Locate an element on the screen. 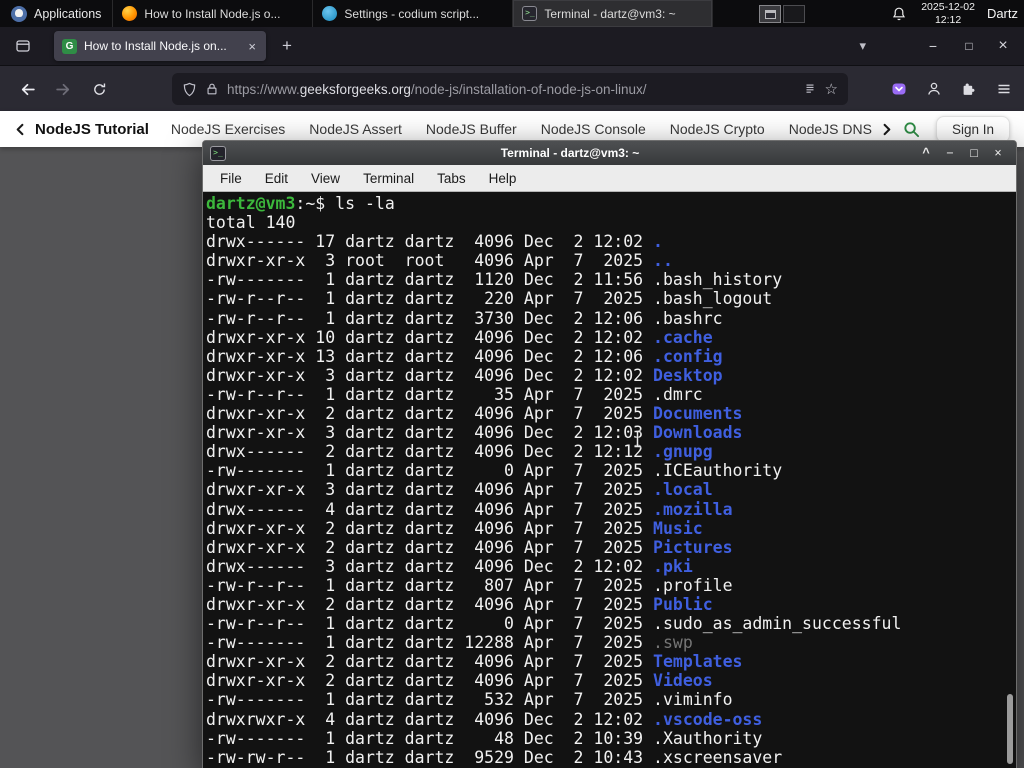  terminal-minimize-button: − is located at coordinates (950, 153).